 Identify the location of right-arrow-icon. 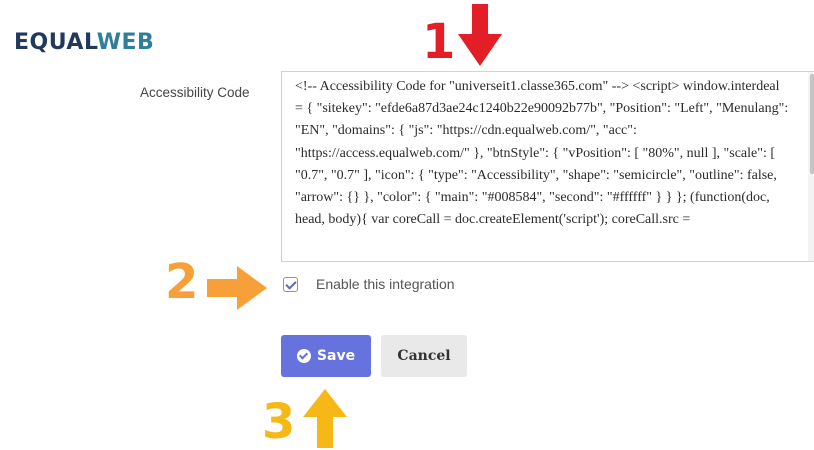
(237, 288).